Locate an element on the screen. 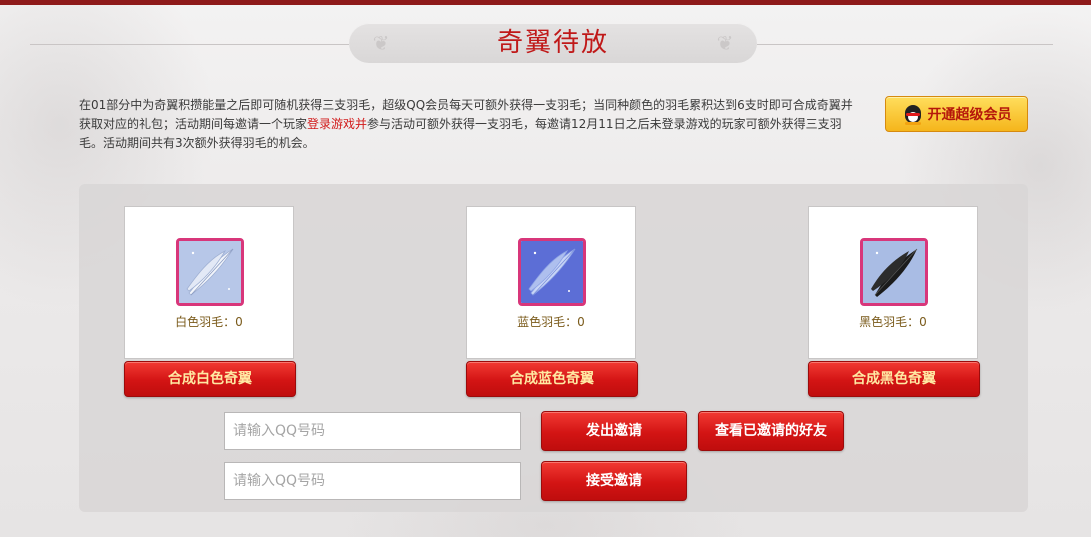 This screenshot has height=537, width=1091. combine-blue-wing-button: 合成蓝色奇翼 is located at coordinates (552, 379).